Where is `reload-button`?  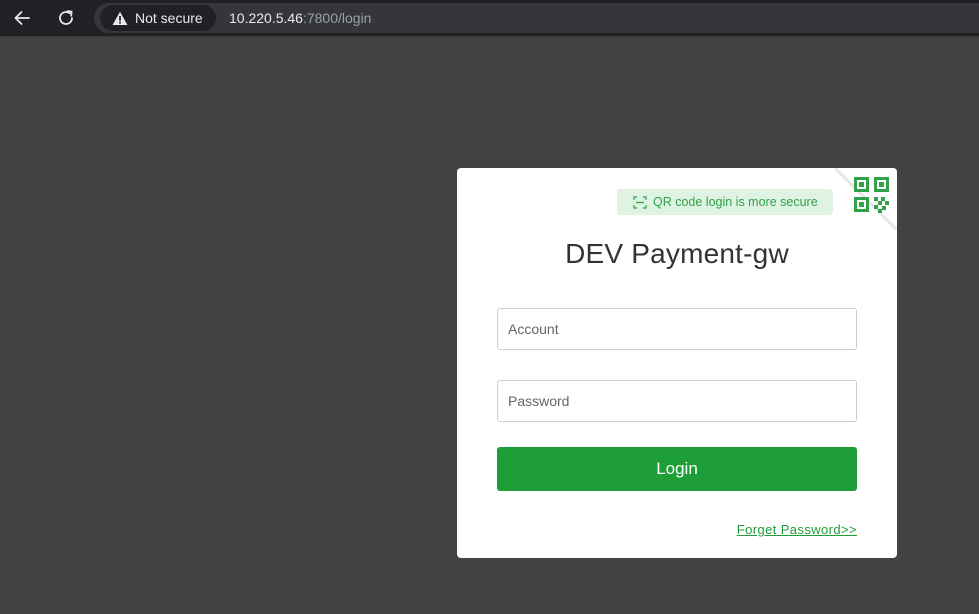
reload-button is located at coordinates (66, 18).